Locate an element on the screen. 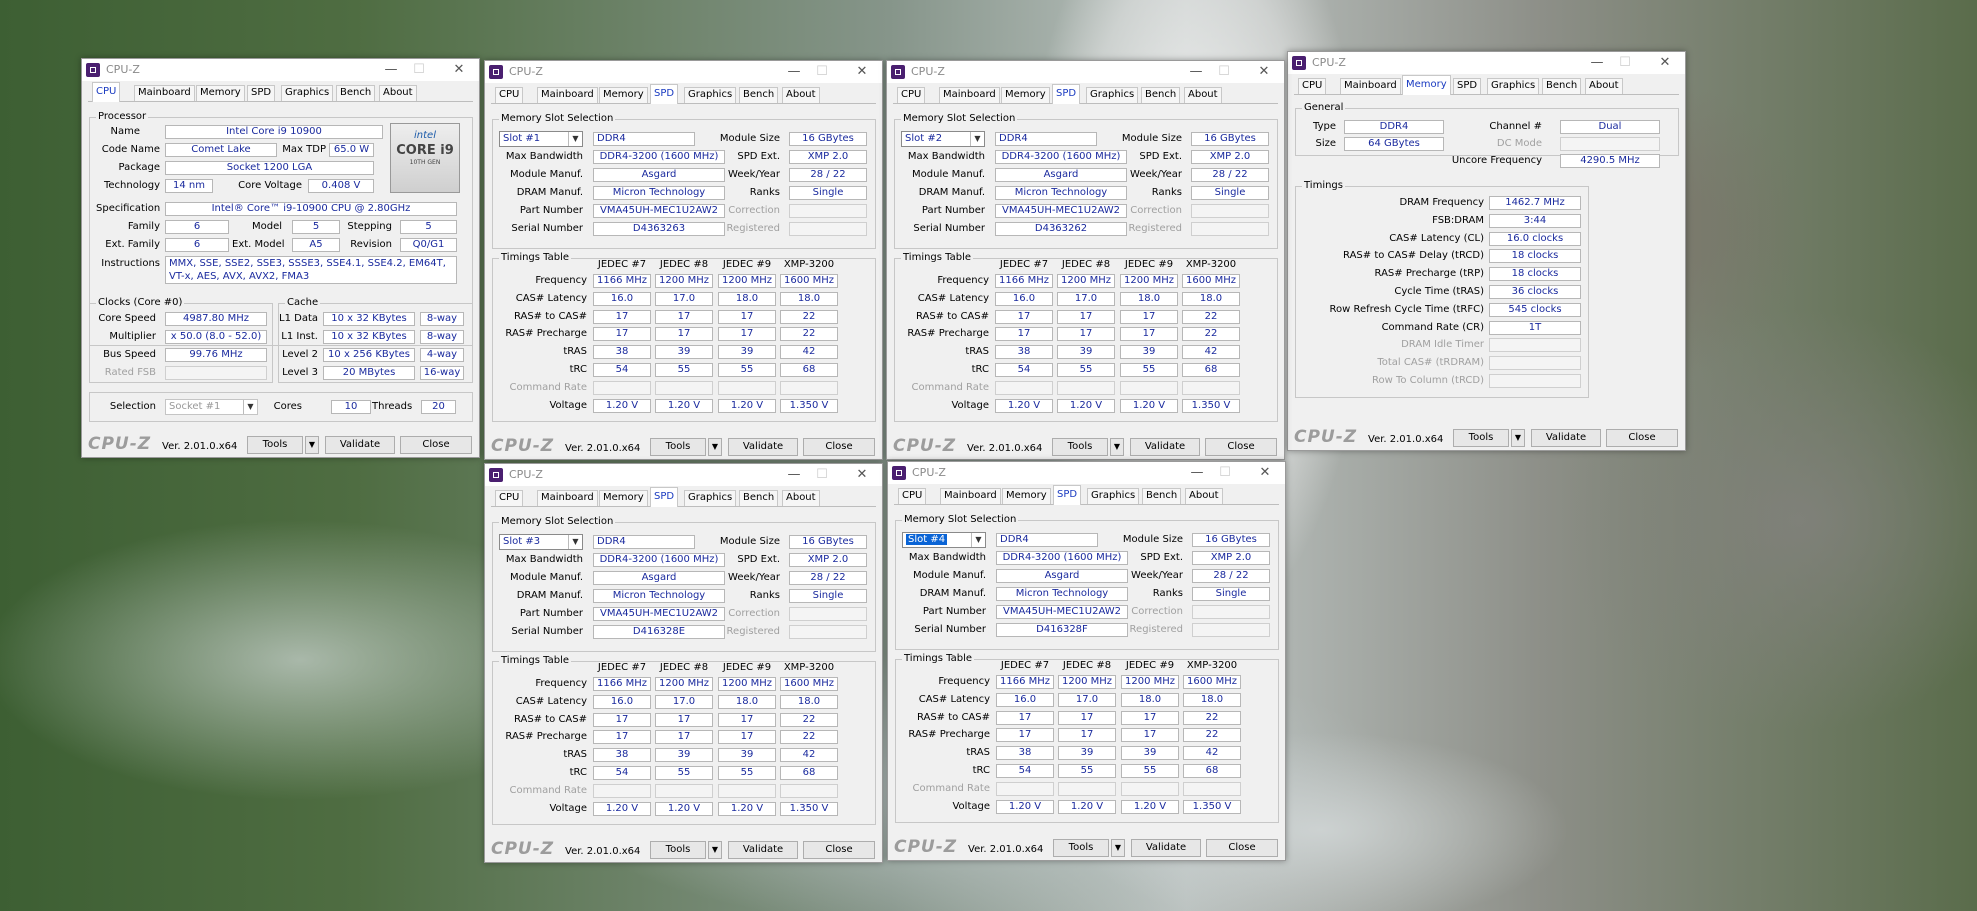 Image resolution: width=1977 pixels, height=911 pixels. dram-manuf-label: DRAM Manuf. is located at coordinates (952, 593).